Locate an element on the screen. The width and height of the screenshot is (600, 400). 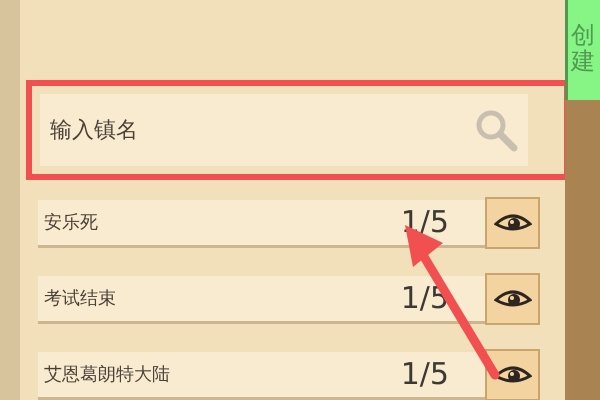
search-field: 输入镇名 is located at coordinates (284, 130).